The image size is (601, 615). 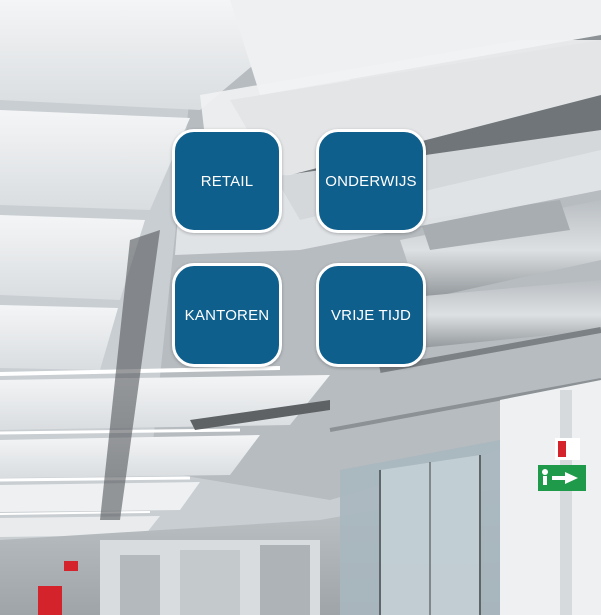 I want to click on tile-onderwijs: ONDERWIJS, so click(x=371, y=181).